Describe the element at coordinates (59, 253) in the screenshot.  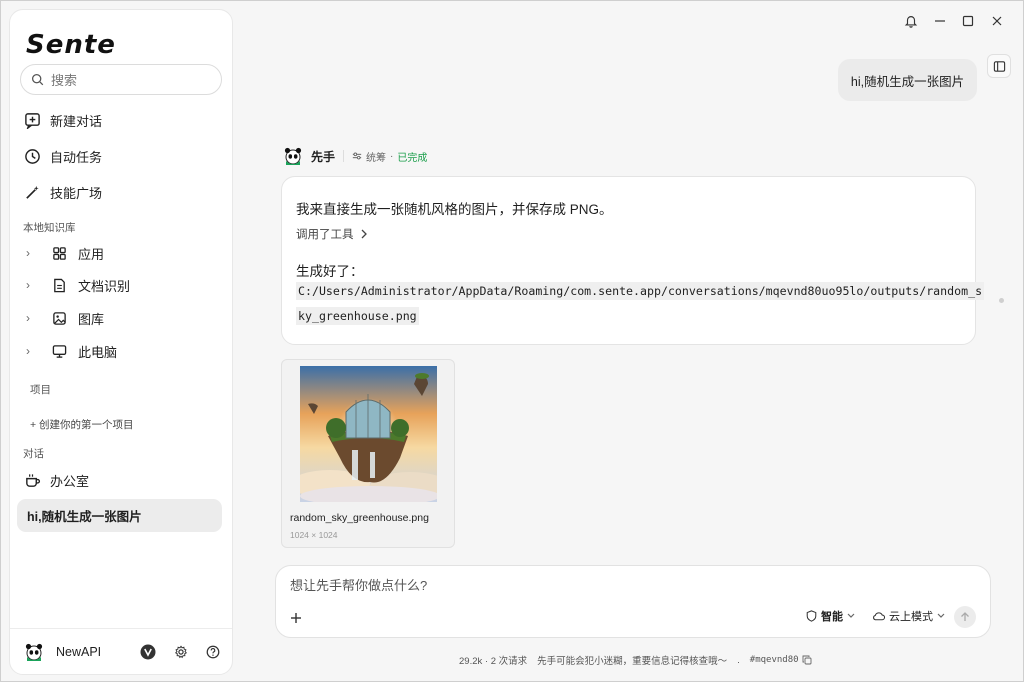
I see `grid-icon` at that location.